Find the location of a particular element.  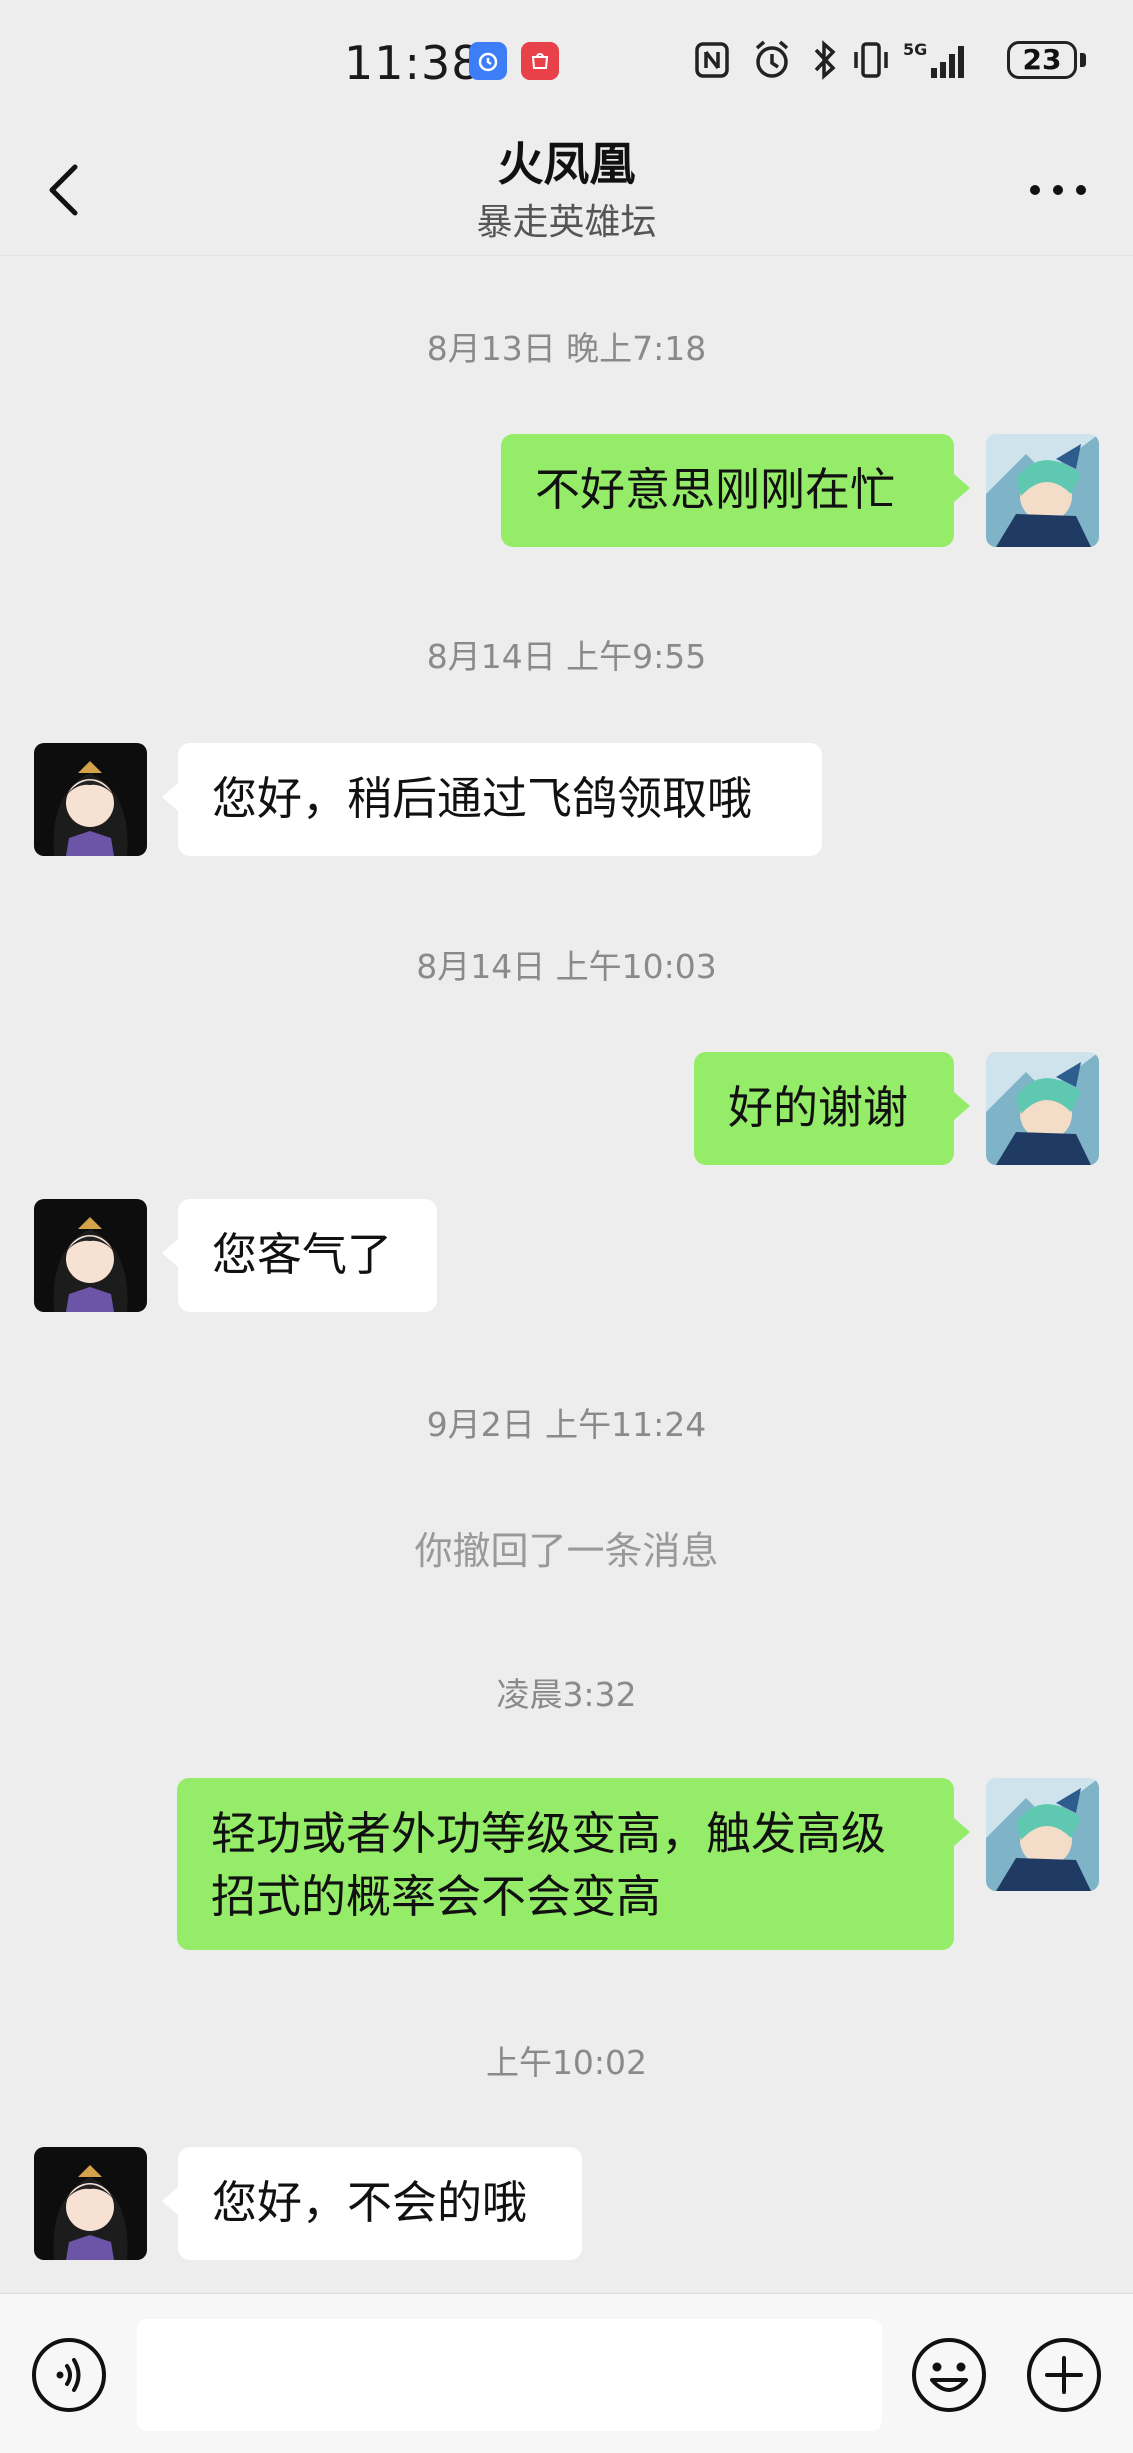

timestamp: 上午10:02 is located at coordinates (566, 2062).